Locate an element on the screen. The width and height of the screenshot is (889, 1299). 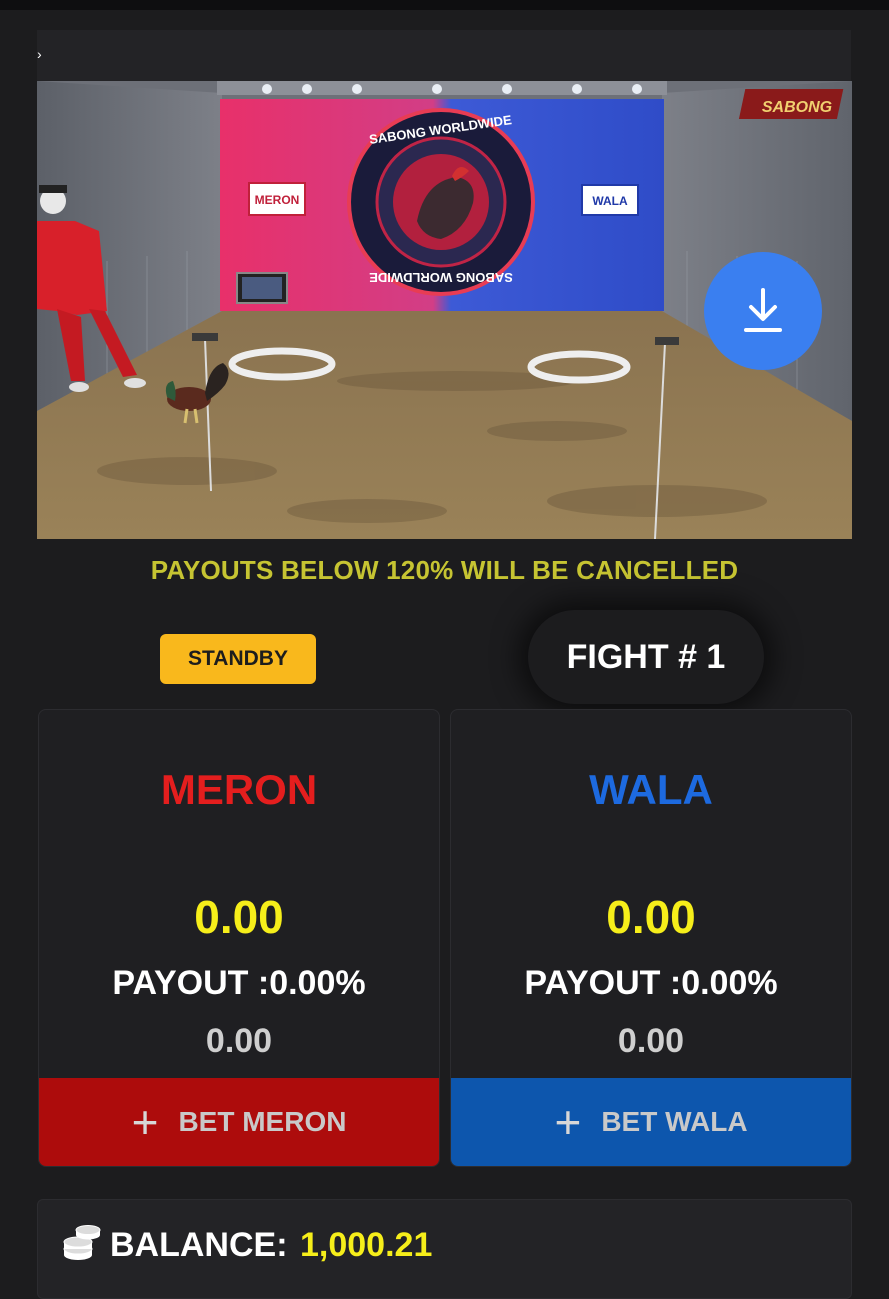
banner-meron-text: MERON is located at coordinates (277, 200).